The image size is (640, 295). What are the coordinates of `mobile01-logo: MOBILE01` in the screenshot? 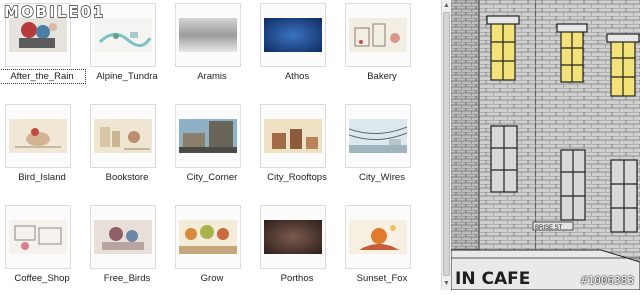 It's located at (54, 11).